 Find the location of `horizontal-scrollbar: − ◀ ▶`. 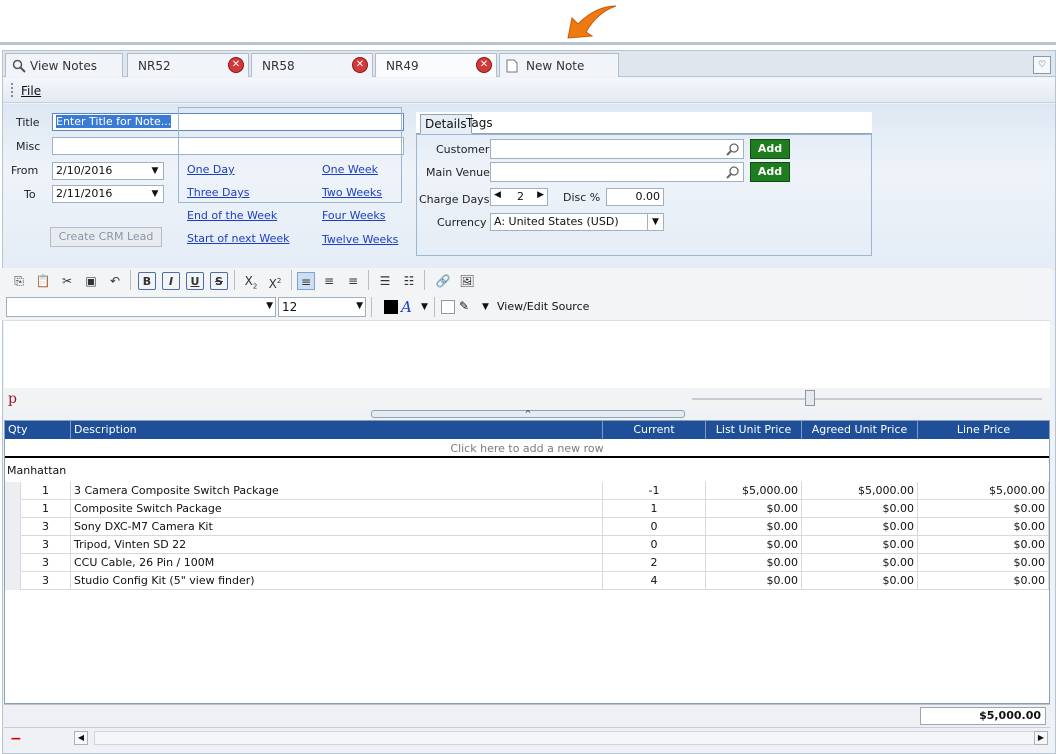

horizontal-scrollbar: − ◀ ▶ is located at coordinates (527, 737).